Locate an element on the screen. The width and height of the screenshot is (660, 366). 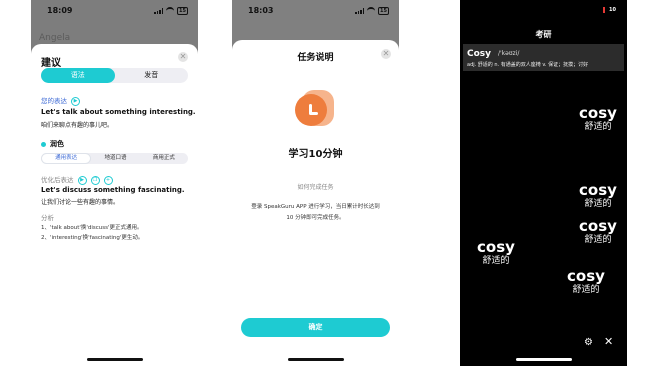
copy-icon: ❐ is located at coordinates (95, 180).